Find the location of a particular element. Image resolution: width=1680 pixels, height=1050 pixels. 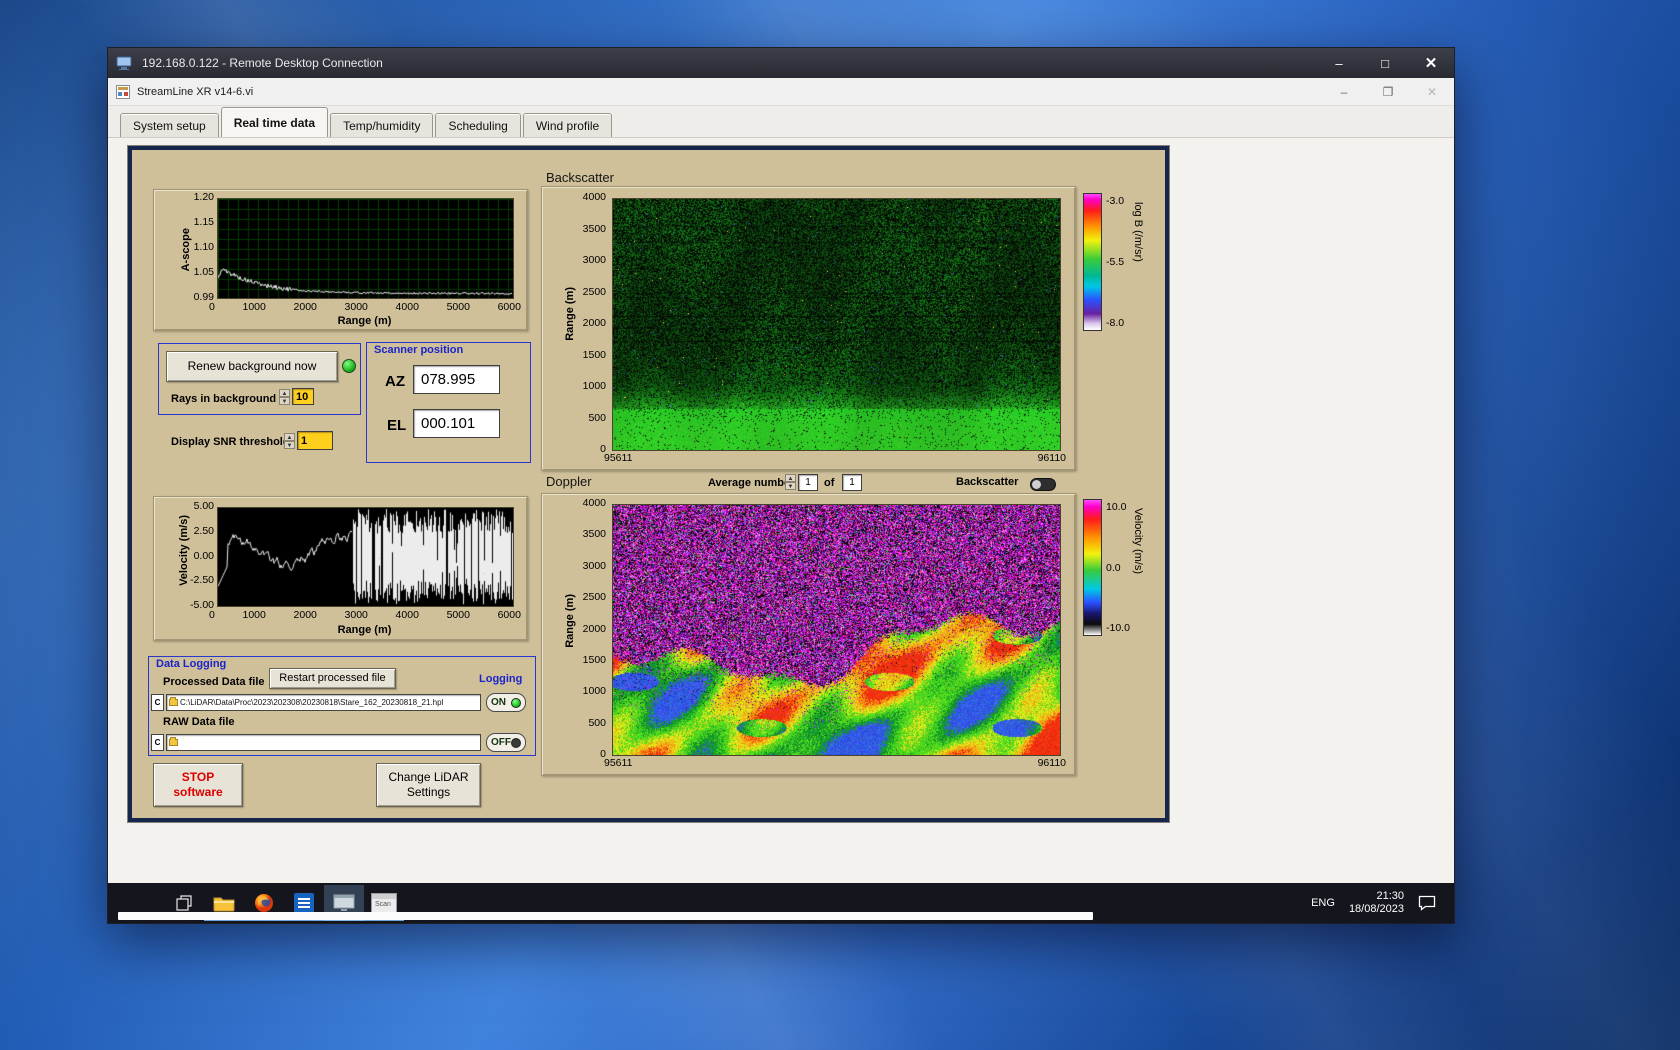

tick-label: 1500 is located at coordinates (594, 659).